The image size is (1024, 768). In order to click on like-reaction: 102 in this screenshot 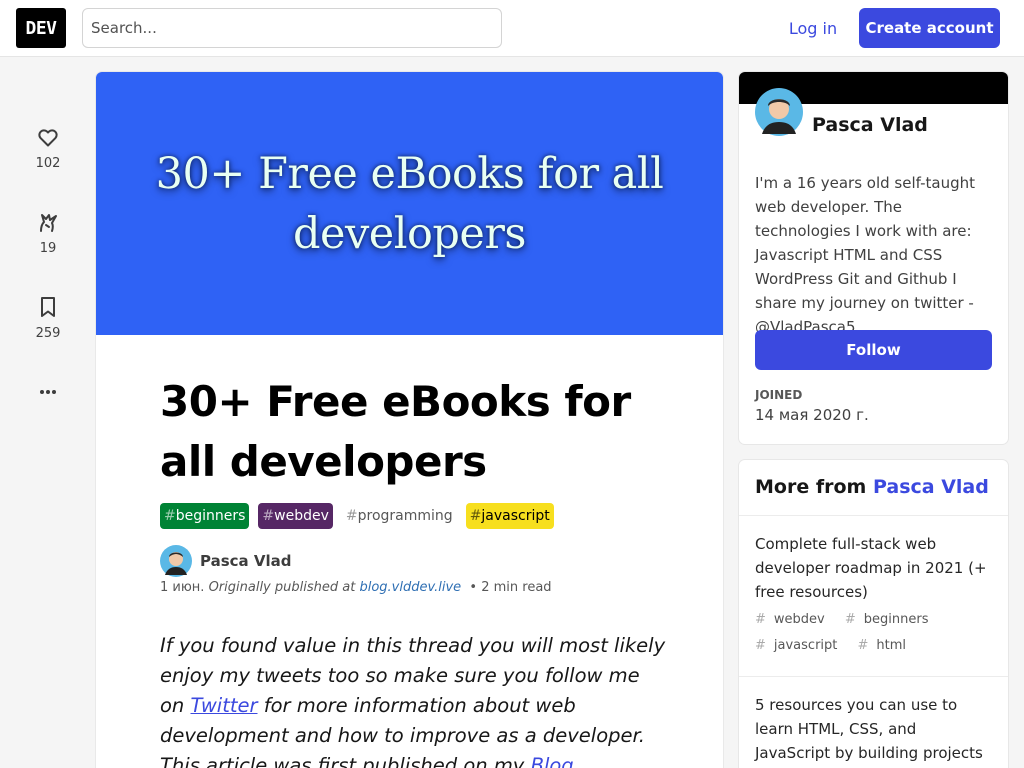, I will do `click(48, 148)`.